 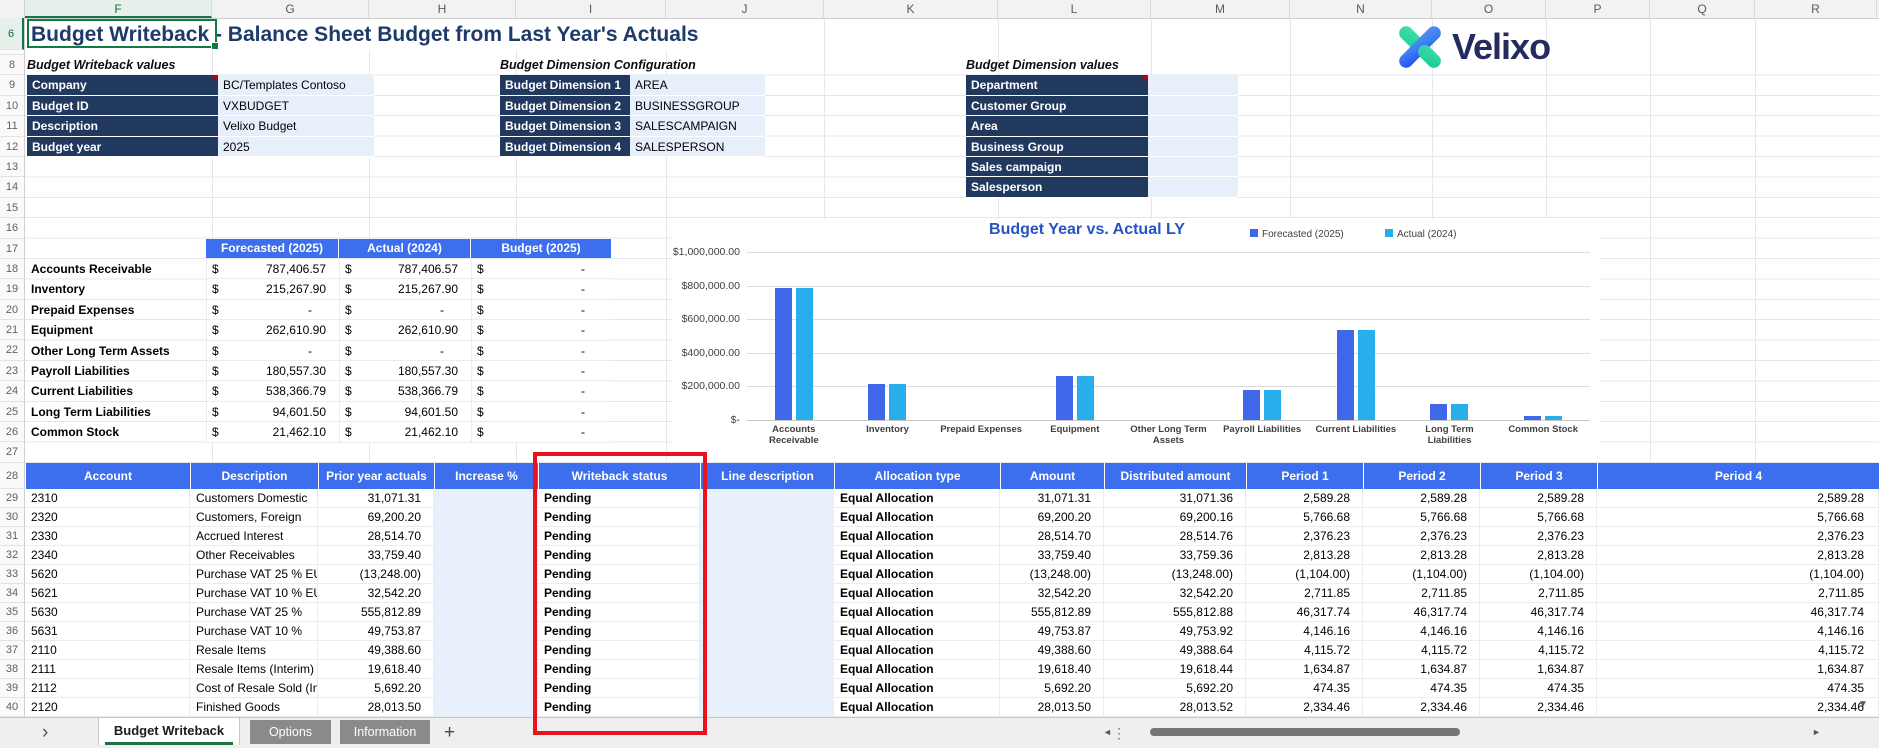 I want to click on cell-line, so click(x=767, y=650).